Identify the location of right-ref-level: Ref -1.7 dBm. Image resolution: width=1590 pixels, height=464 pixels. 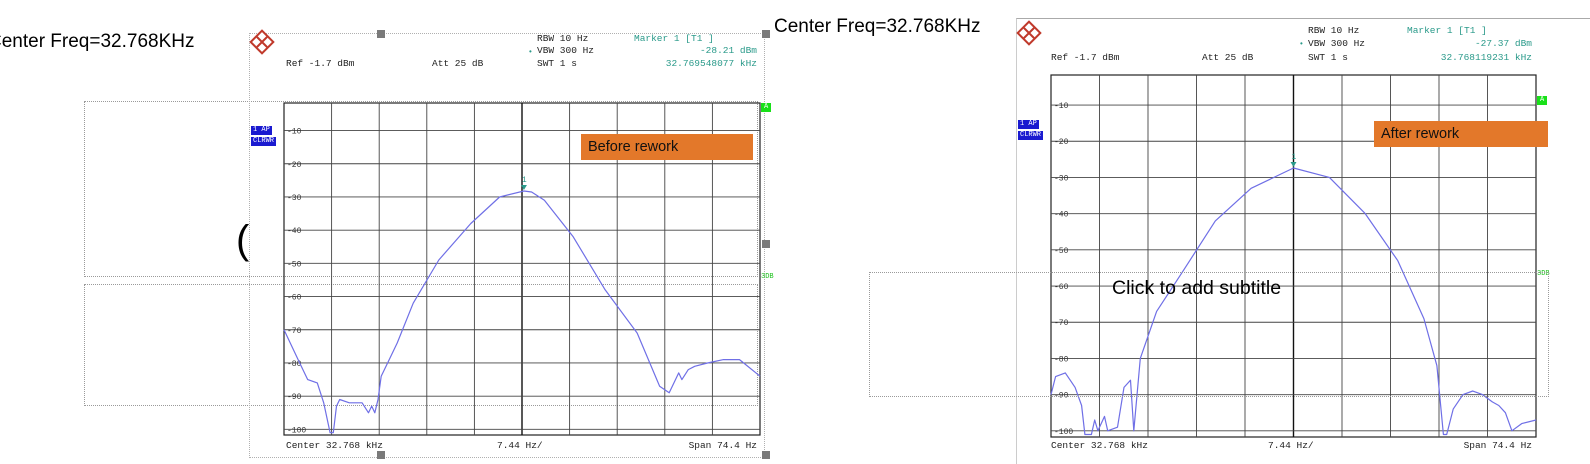
(1085, 57).